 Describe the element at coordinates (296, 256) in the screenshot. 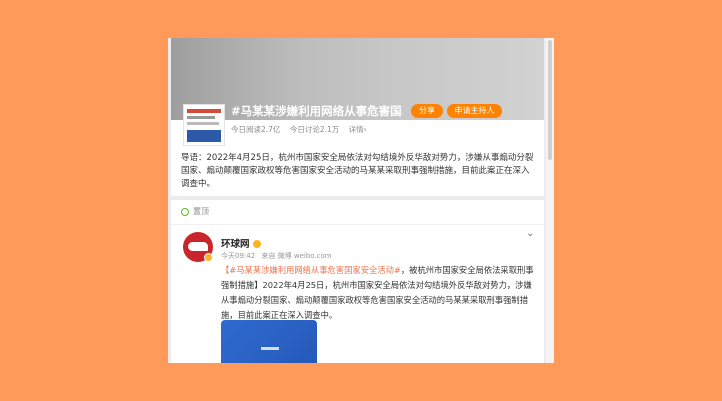

I see `post-source: 来自 微博 weibo.com` at that location.